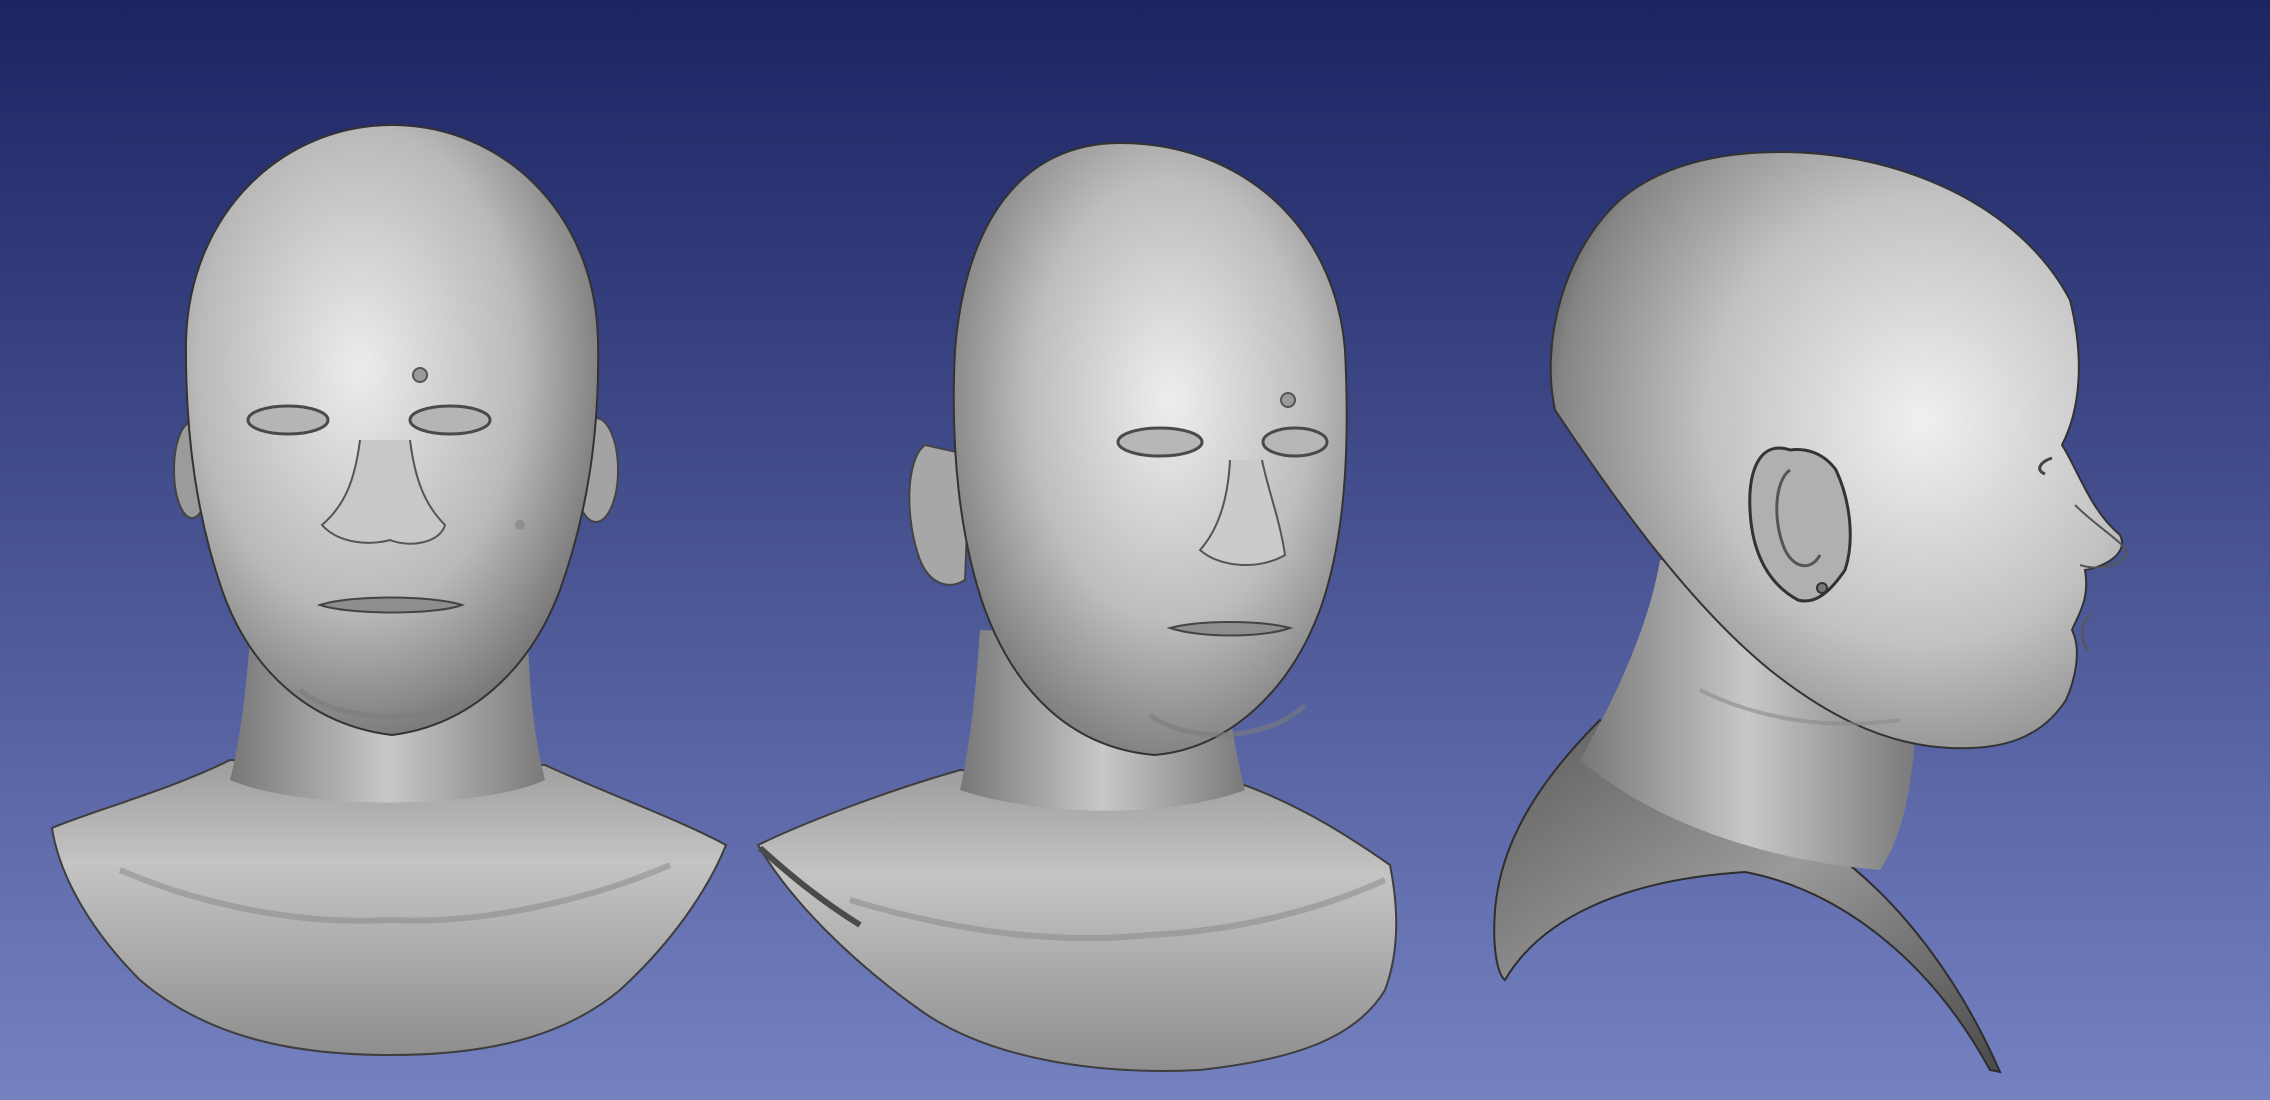 The image size is (2270, 1100). What do you see at coordinates (391, 605) in the screenshot?
I see `mouth` at bounding box center [391, 605].